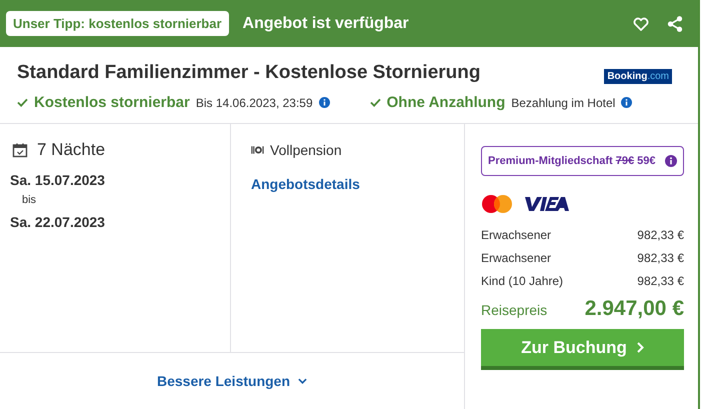 This screenshot has width=704, height=409. What do you see at coordinates (641, 23) in the screenshot?
I see `heart-icon` at bounding box center [641, 23].